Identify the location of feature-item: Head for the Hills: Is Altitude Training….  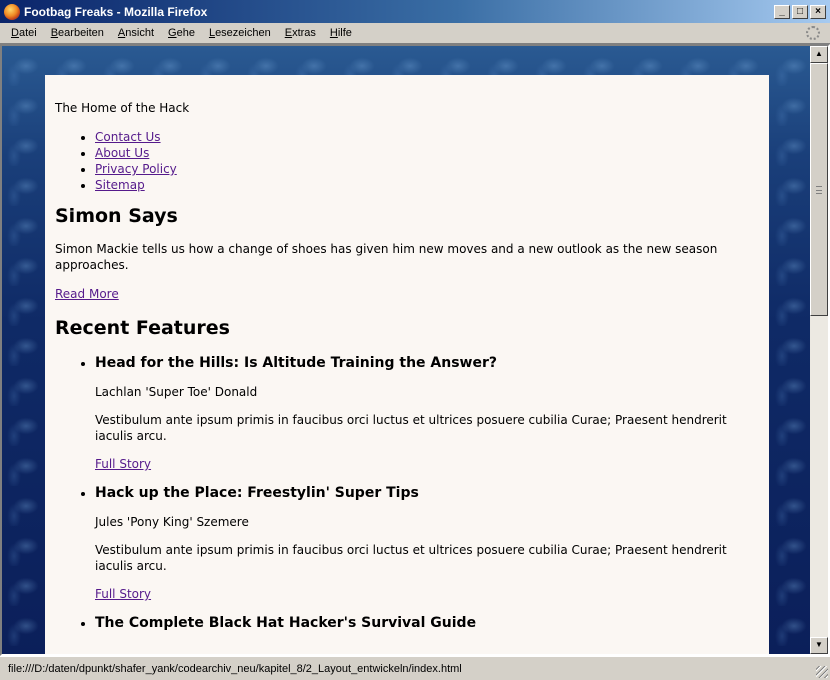
(427, 413).